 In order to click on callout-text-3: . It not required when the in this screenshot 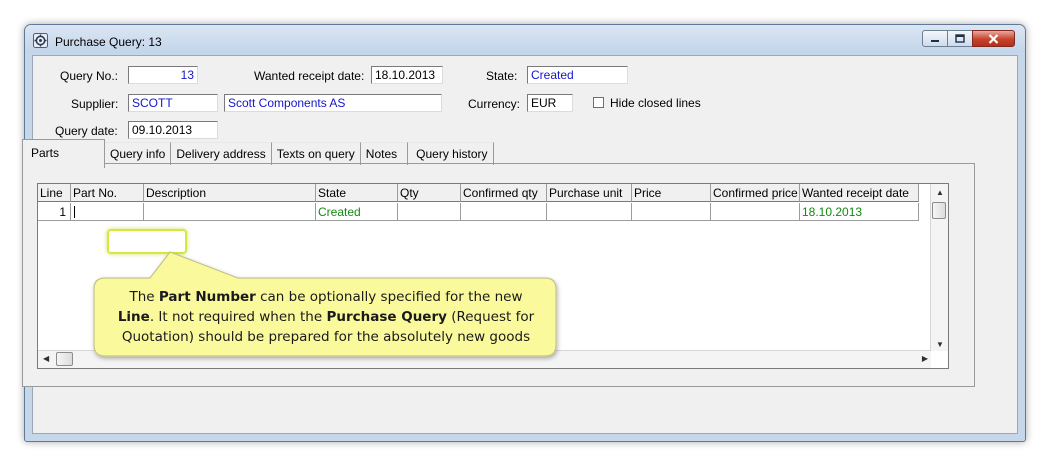, I will do `click(238, 317)`.